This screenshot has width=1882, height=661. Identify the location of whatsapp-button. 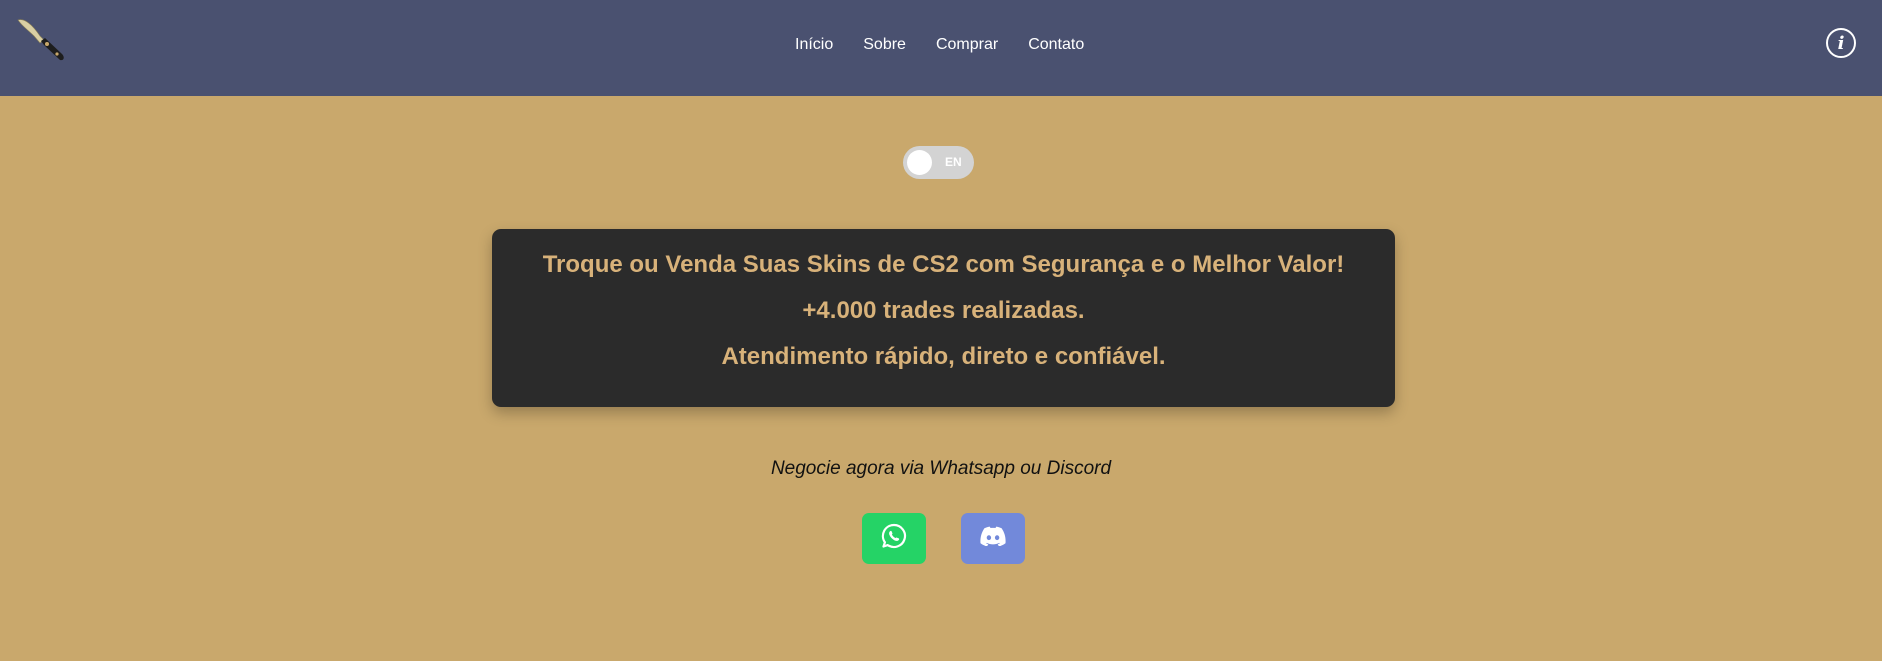
(894, 538).